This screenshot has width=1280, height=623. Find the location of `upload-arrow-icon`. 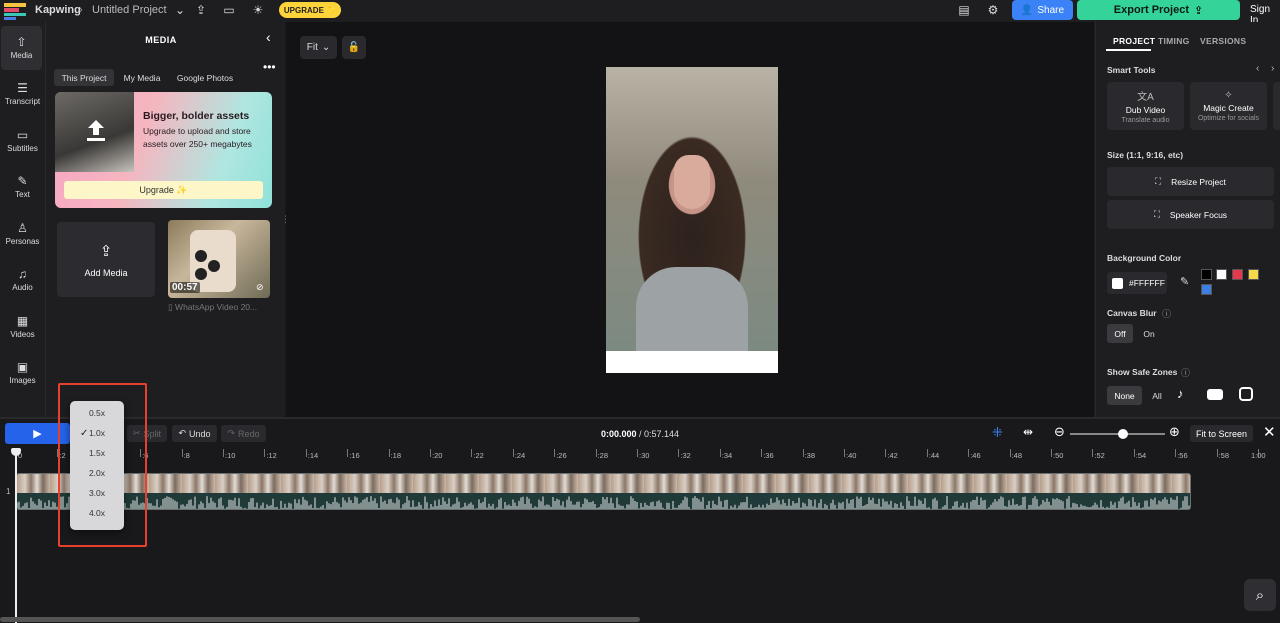

upload-arrow-icon is located at coordinates (96, 130).